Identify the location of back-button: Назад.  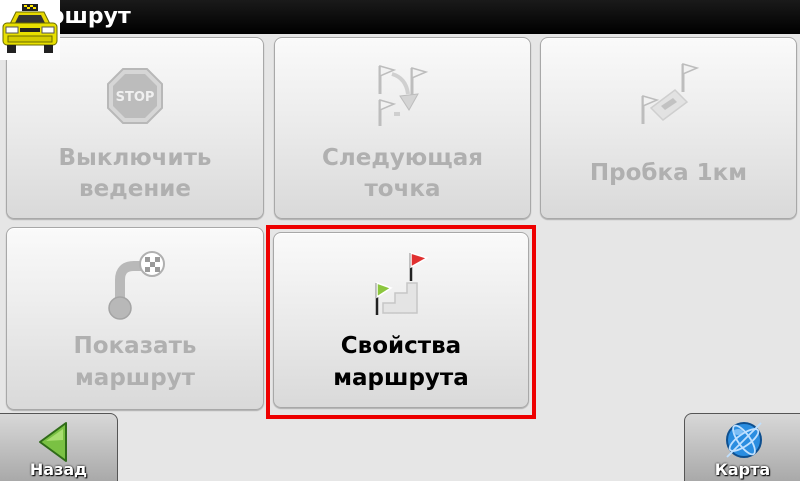
(59, 447).